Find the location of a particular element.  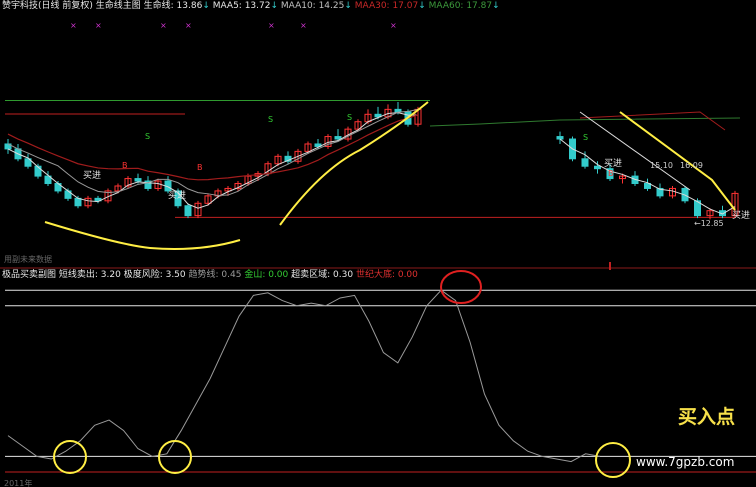

ma-item-1: MAA5: 13.72 is located at coordinates (241, 6).